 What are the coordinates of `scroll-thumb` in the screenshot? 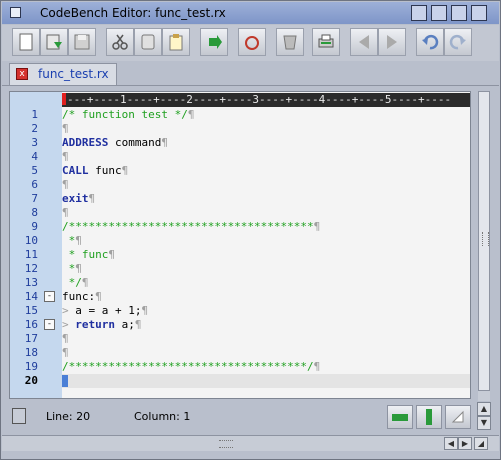 It's located at (484, 241).